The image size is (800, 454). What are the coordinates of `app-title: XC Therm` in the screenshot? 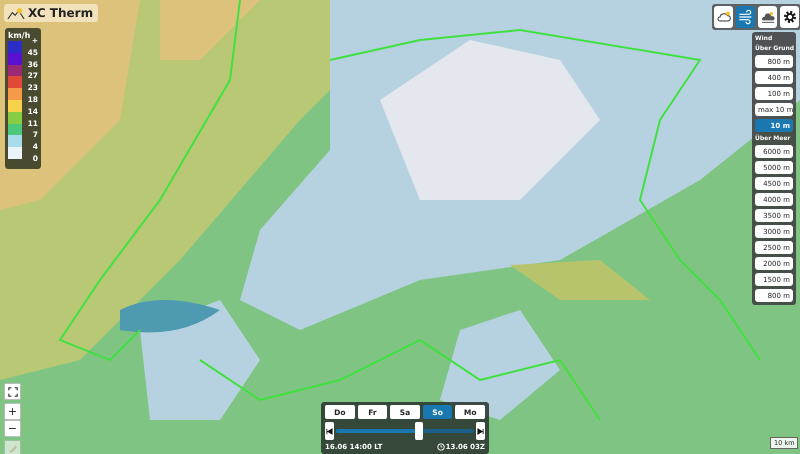 It's located at (61, 13).